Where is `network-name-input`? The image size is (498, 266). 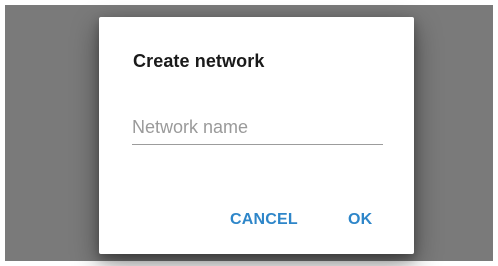
network-name-input is located at coordinates (257, 127).